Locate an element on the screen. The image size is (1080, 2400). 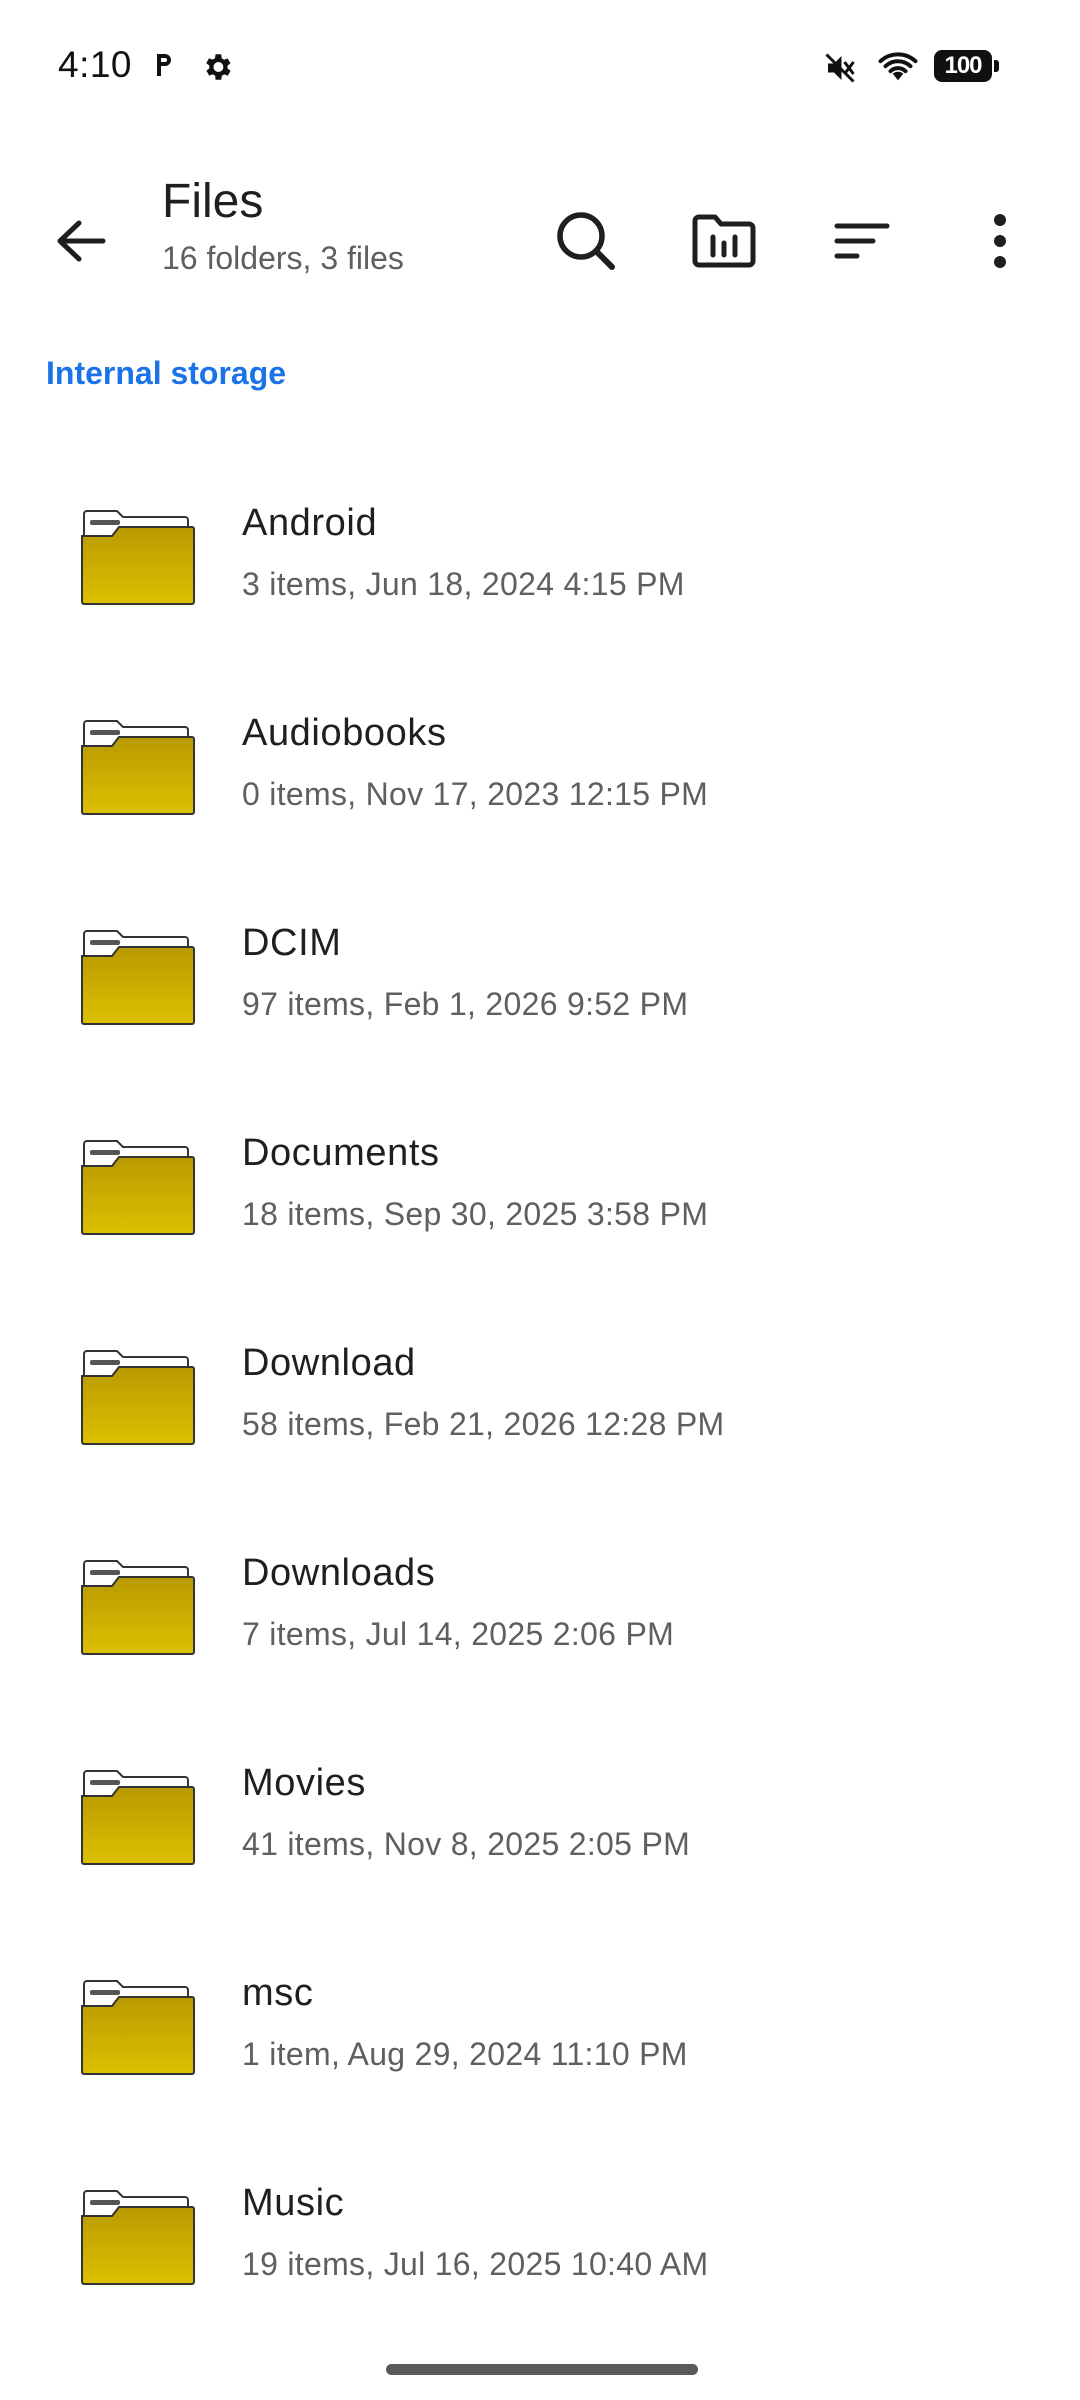
list-item: Download 58 items, Feb 21, 2026 12:28 PM is located at coordinates (540, 1385).